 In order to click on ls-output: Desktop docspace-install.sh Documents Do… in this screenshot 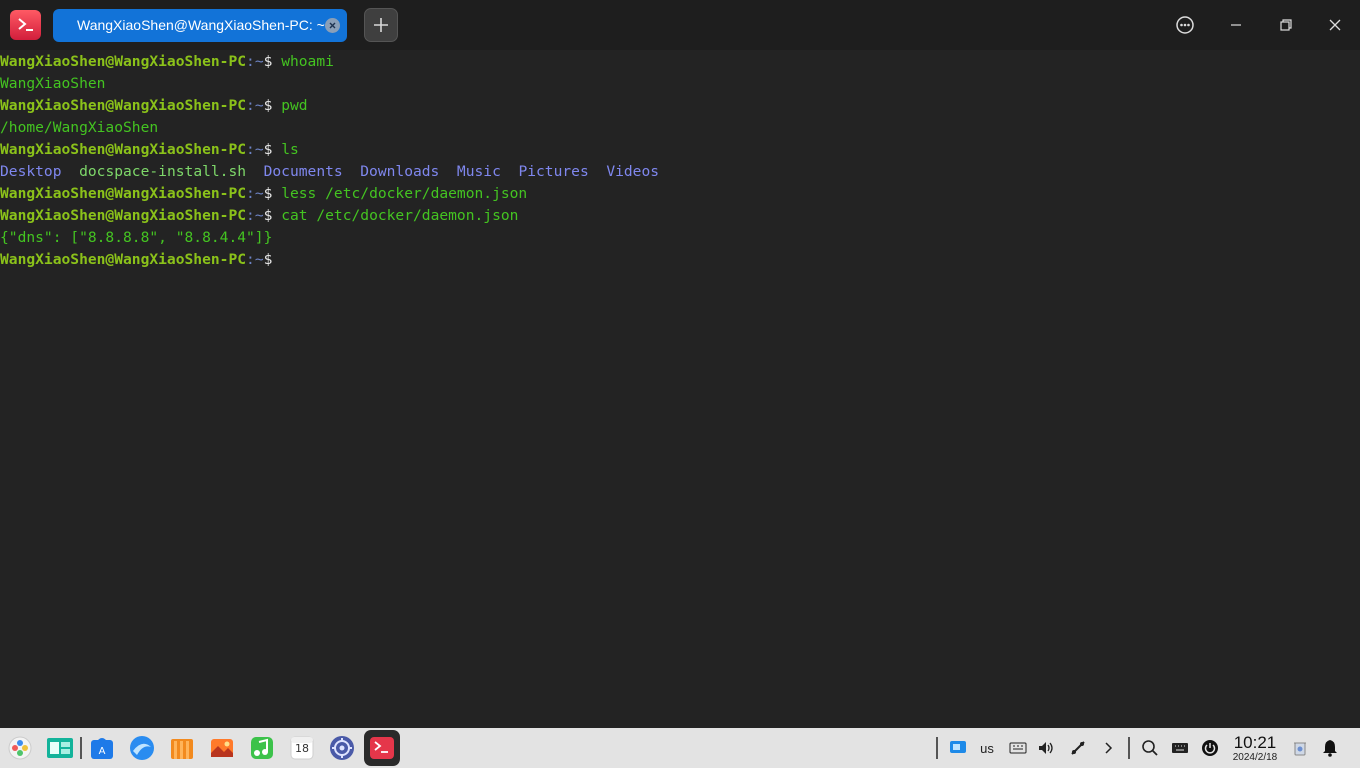, I will do `click(329, 172)`.